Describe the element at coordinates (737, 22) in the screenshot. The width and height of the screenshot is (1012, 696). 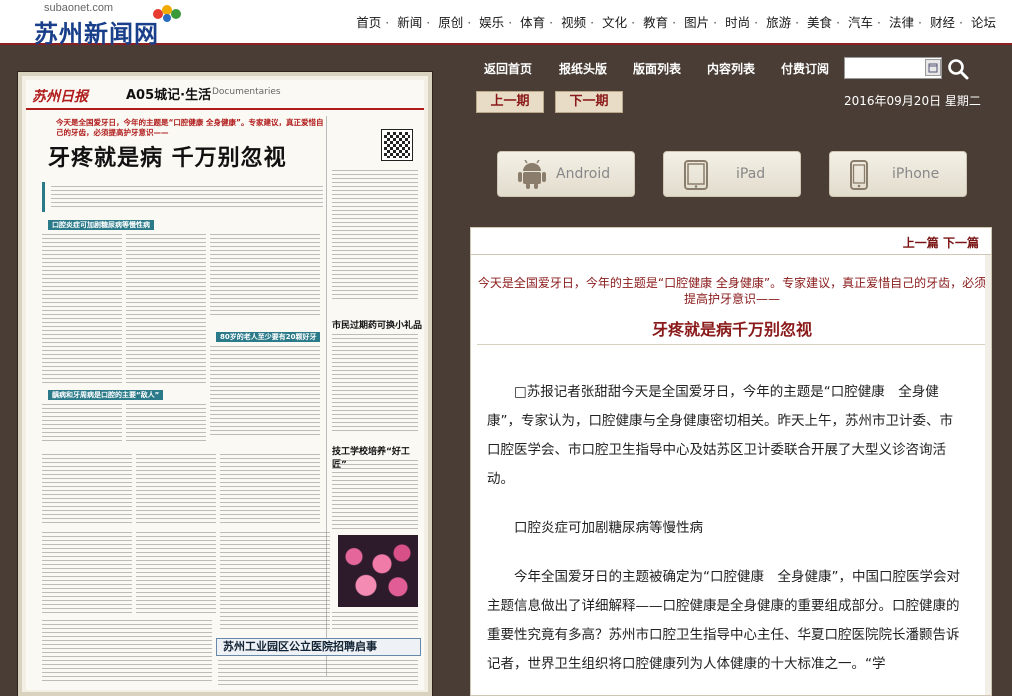
I see `nav-item-fashion: 时尚` at that location.